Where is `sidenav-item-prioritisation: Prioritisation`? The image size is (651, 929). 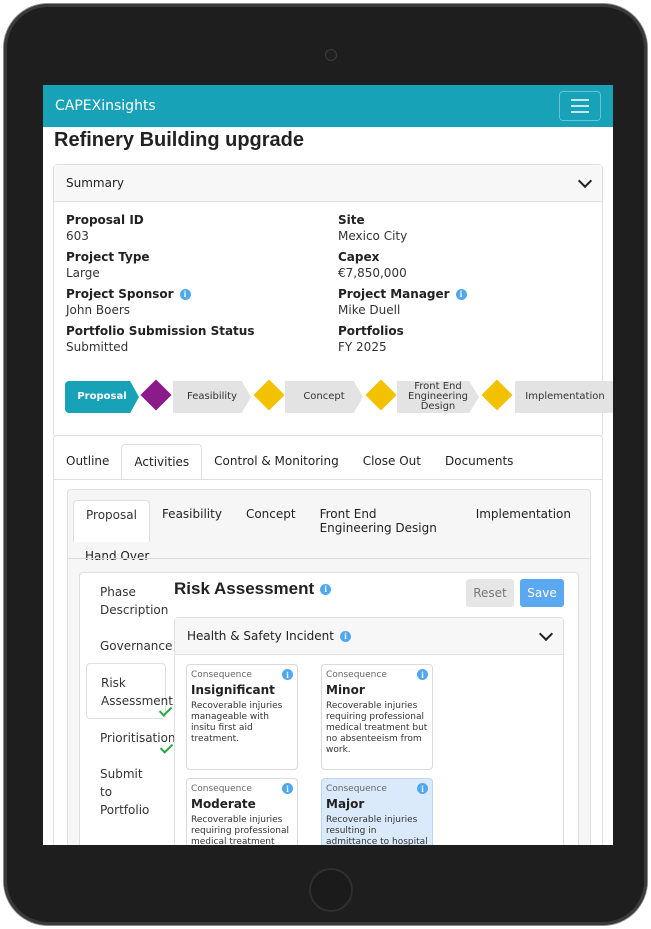
sidenav-item-prioritisation: Prioritisation is located at coordinates (131, 737).